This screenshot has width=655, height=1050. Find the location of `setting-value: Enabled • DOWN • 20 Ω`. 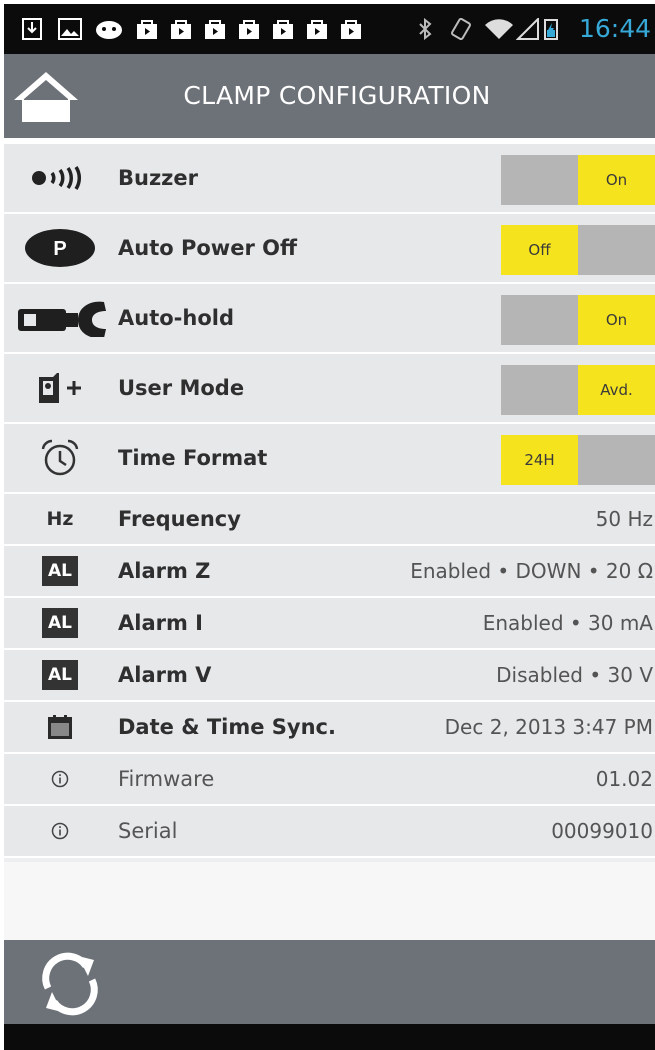

setting-value: Enabled • DOWN • 20 Ω is located at coordinates (531, 571).